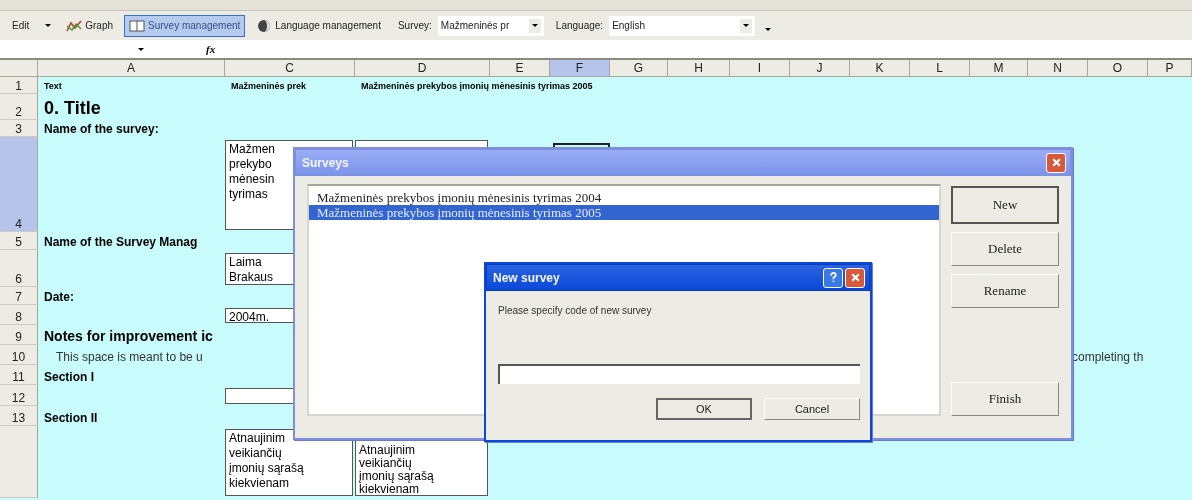  Describe the element at coordinates (249, 316) in the screenshot. I see `cell-text: 2004m.` at that location.